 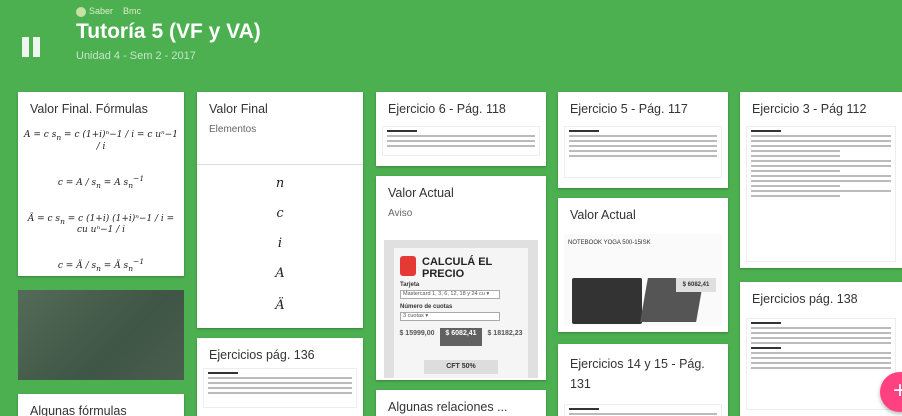 I want to click on card-algunas-formulas: Algunas fórmulas, so click(x=101, y=405).